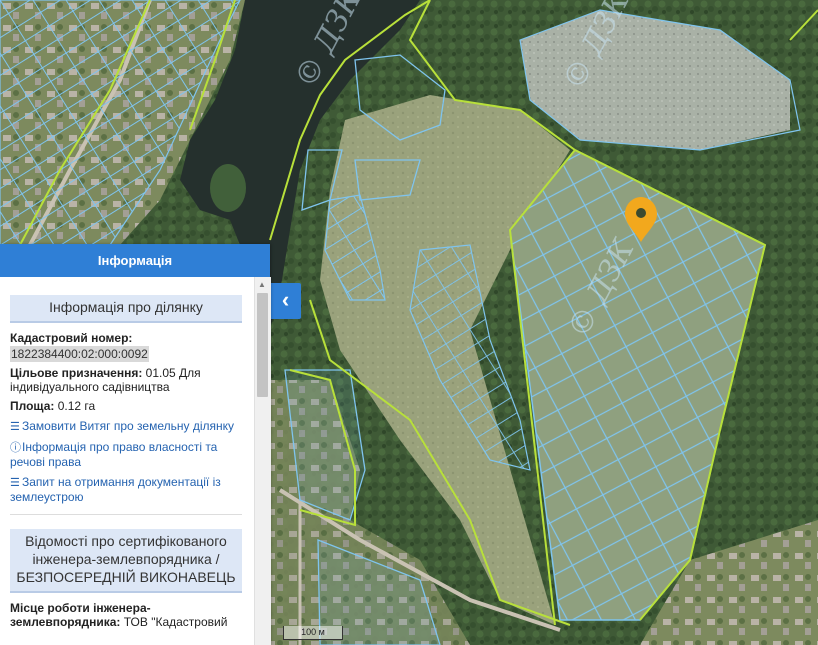  Describe the element at coordinates (174, 622) in the screenshot. I see `work-place-value: ТОВ "Кадастровий` at that location.